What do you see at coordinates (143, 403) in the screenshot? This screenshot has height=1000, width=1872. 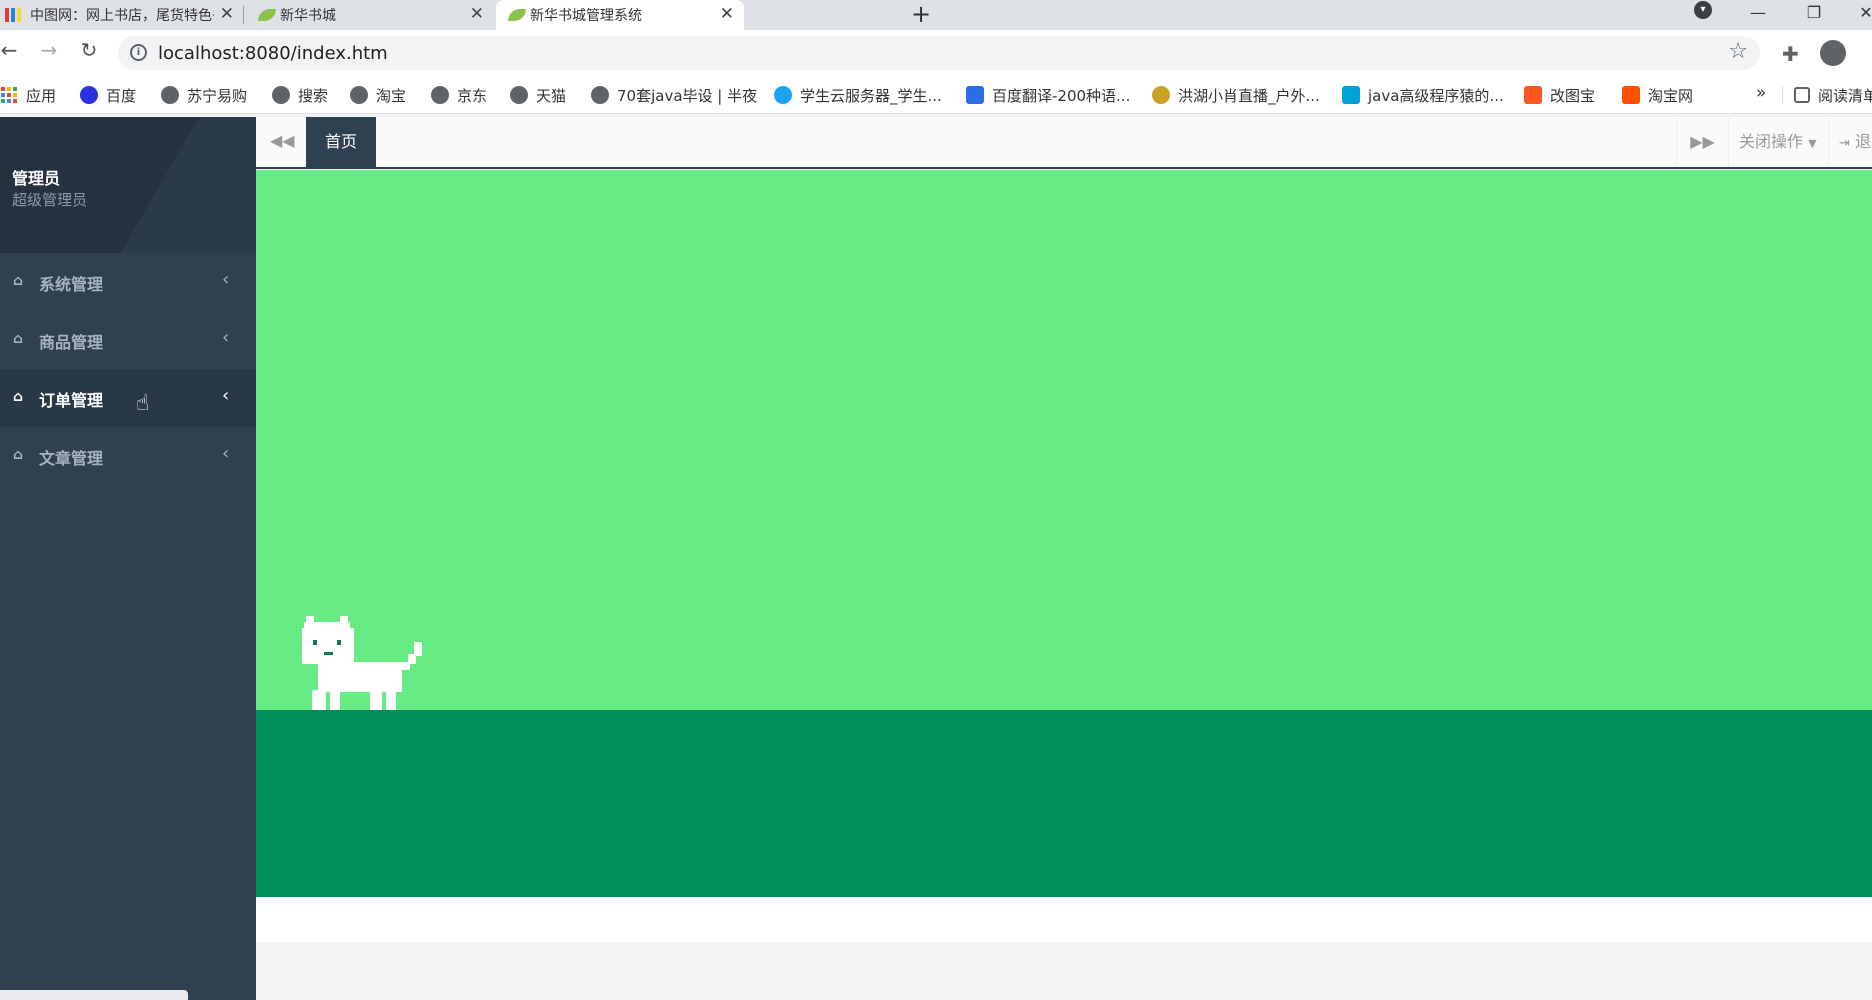 I see `hand-cursor-icon: ☝` at bounding box center [143, 403].